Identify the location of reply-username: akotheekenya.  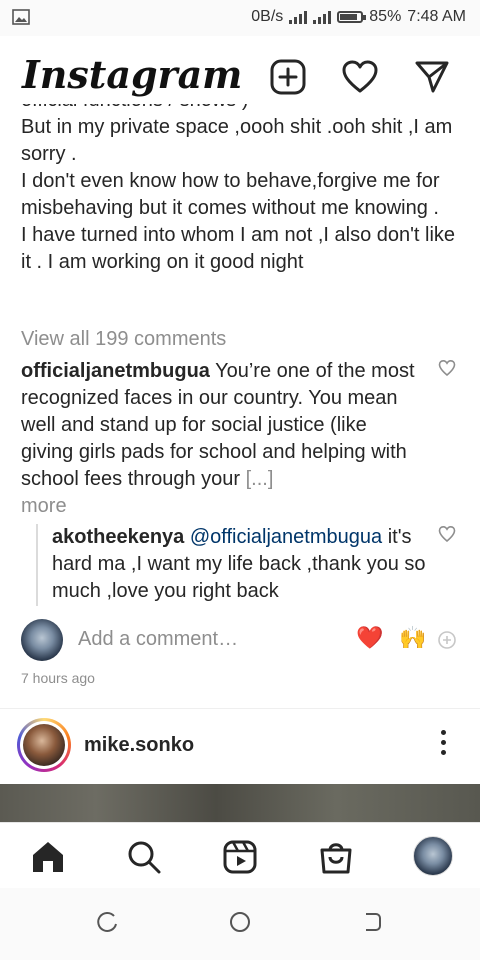
(118, 537).